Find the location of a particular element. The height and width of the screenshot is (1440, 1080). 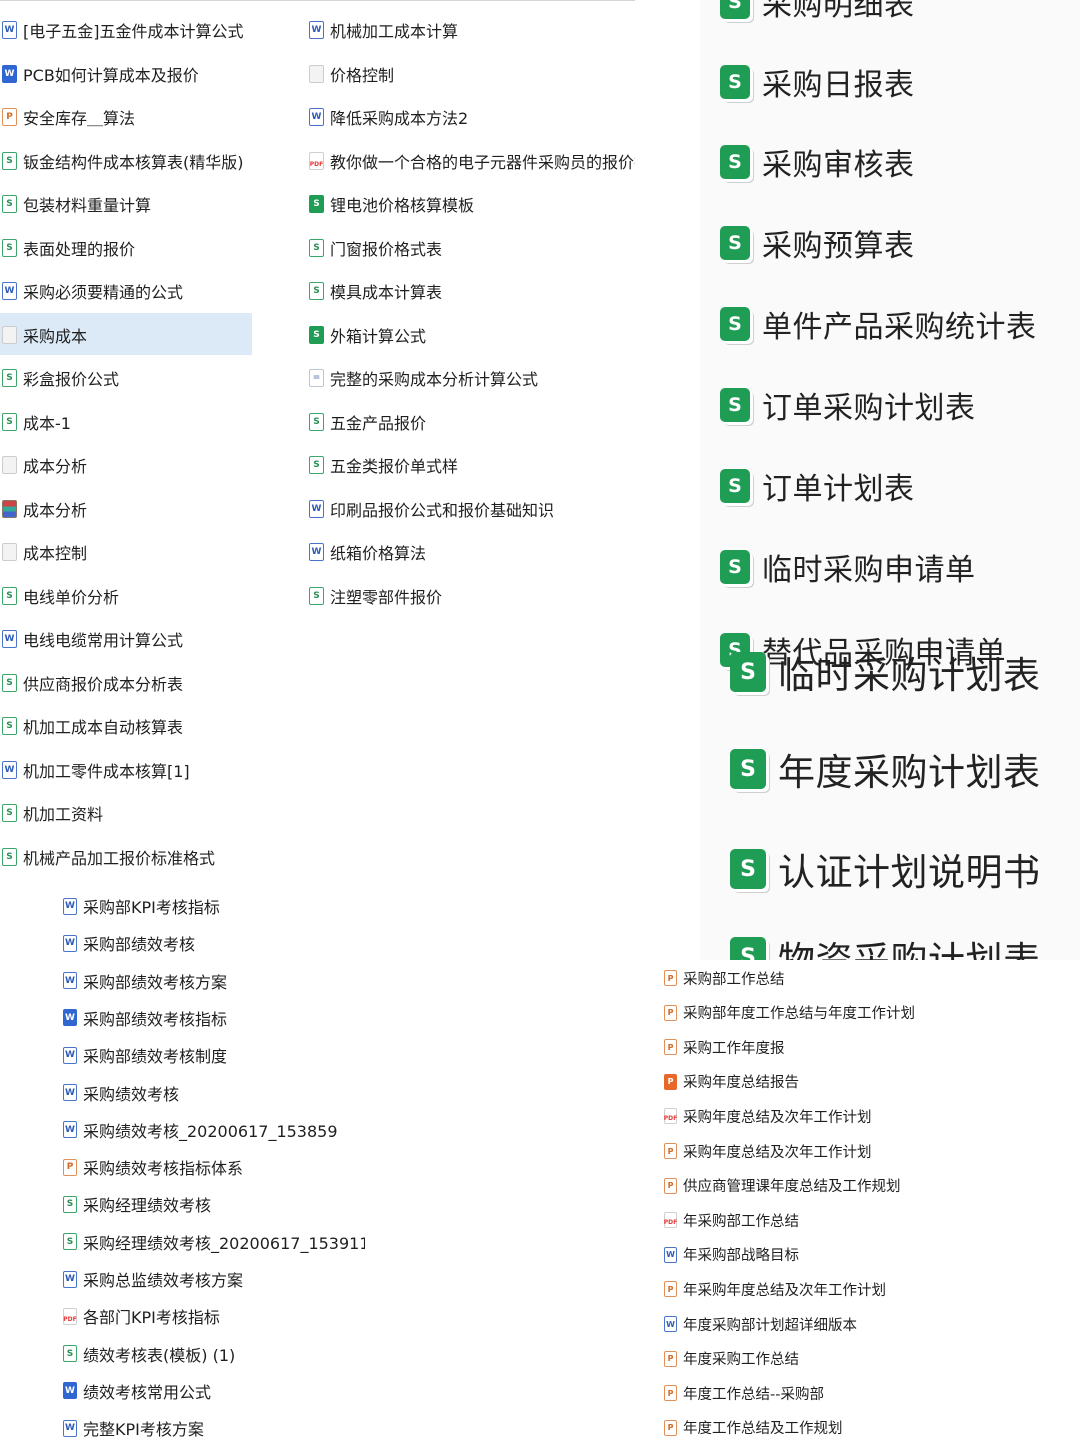

file-item-a-left: S 机加工成本自动核算表 is located at coordinates (92, 726).